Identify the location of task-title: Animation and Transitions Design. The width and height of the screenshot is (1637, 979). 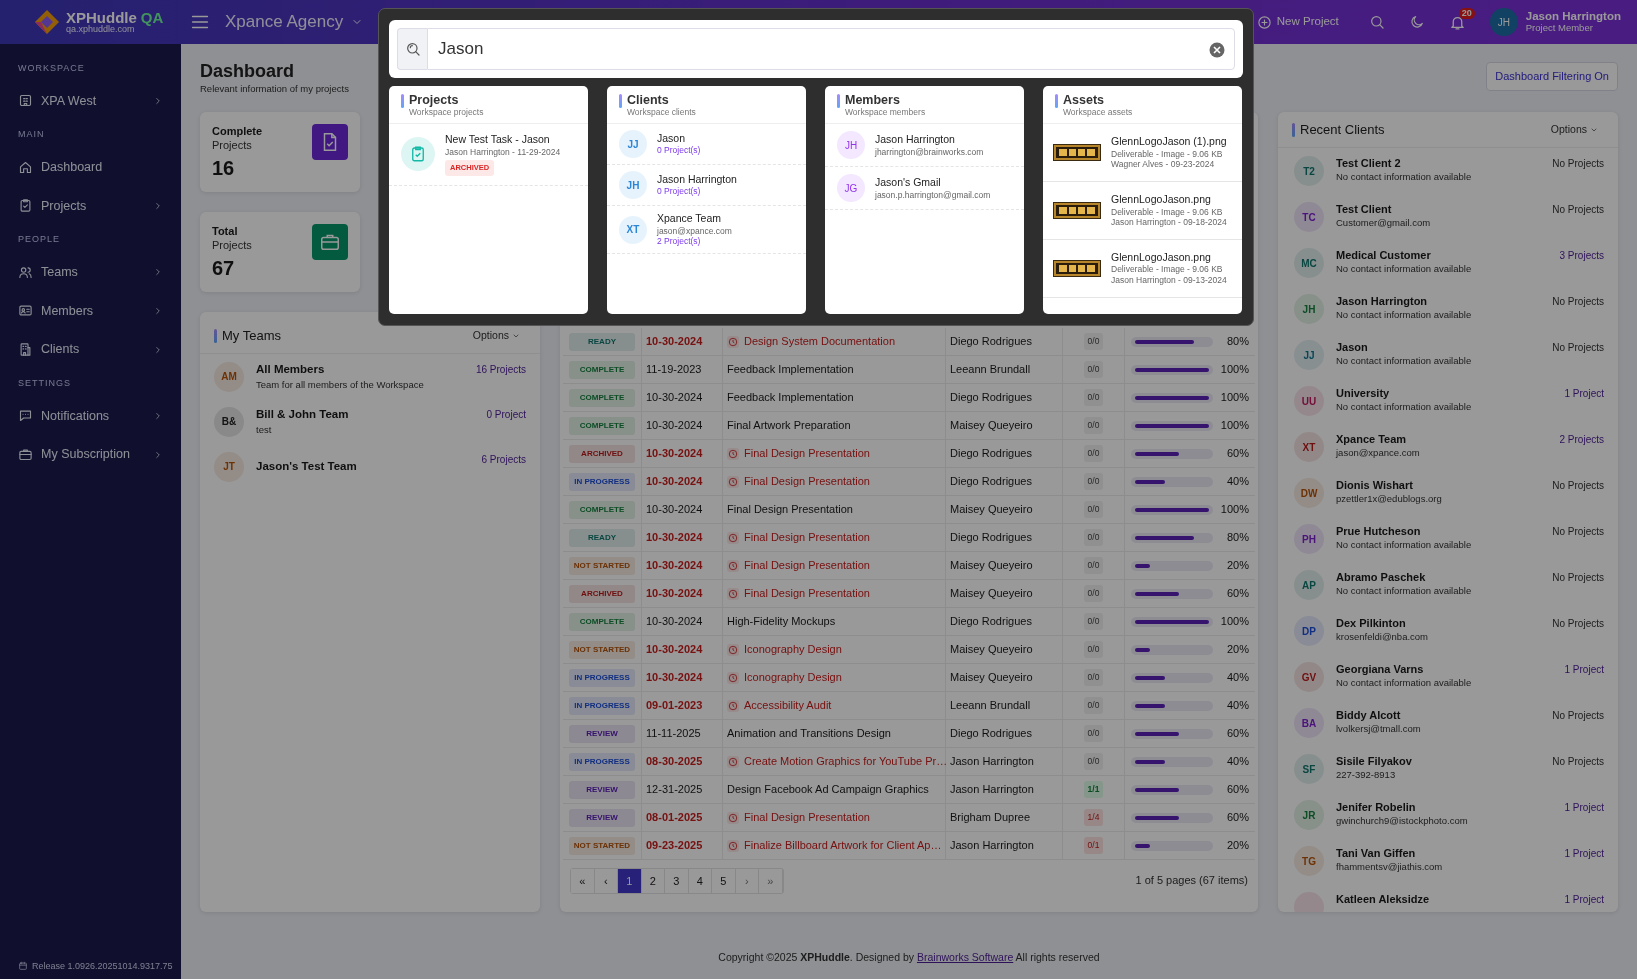
(809, 733).